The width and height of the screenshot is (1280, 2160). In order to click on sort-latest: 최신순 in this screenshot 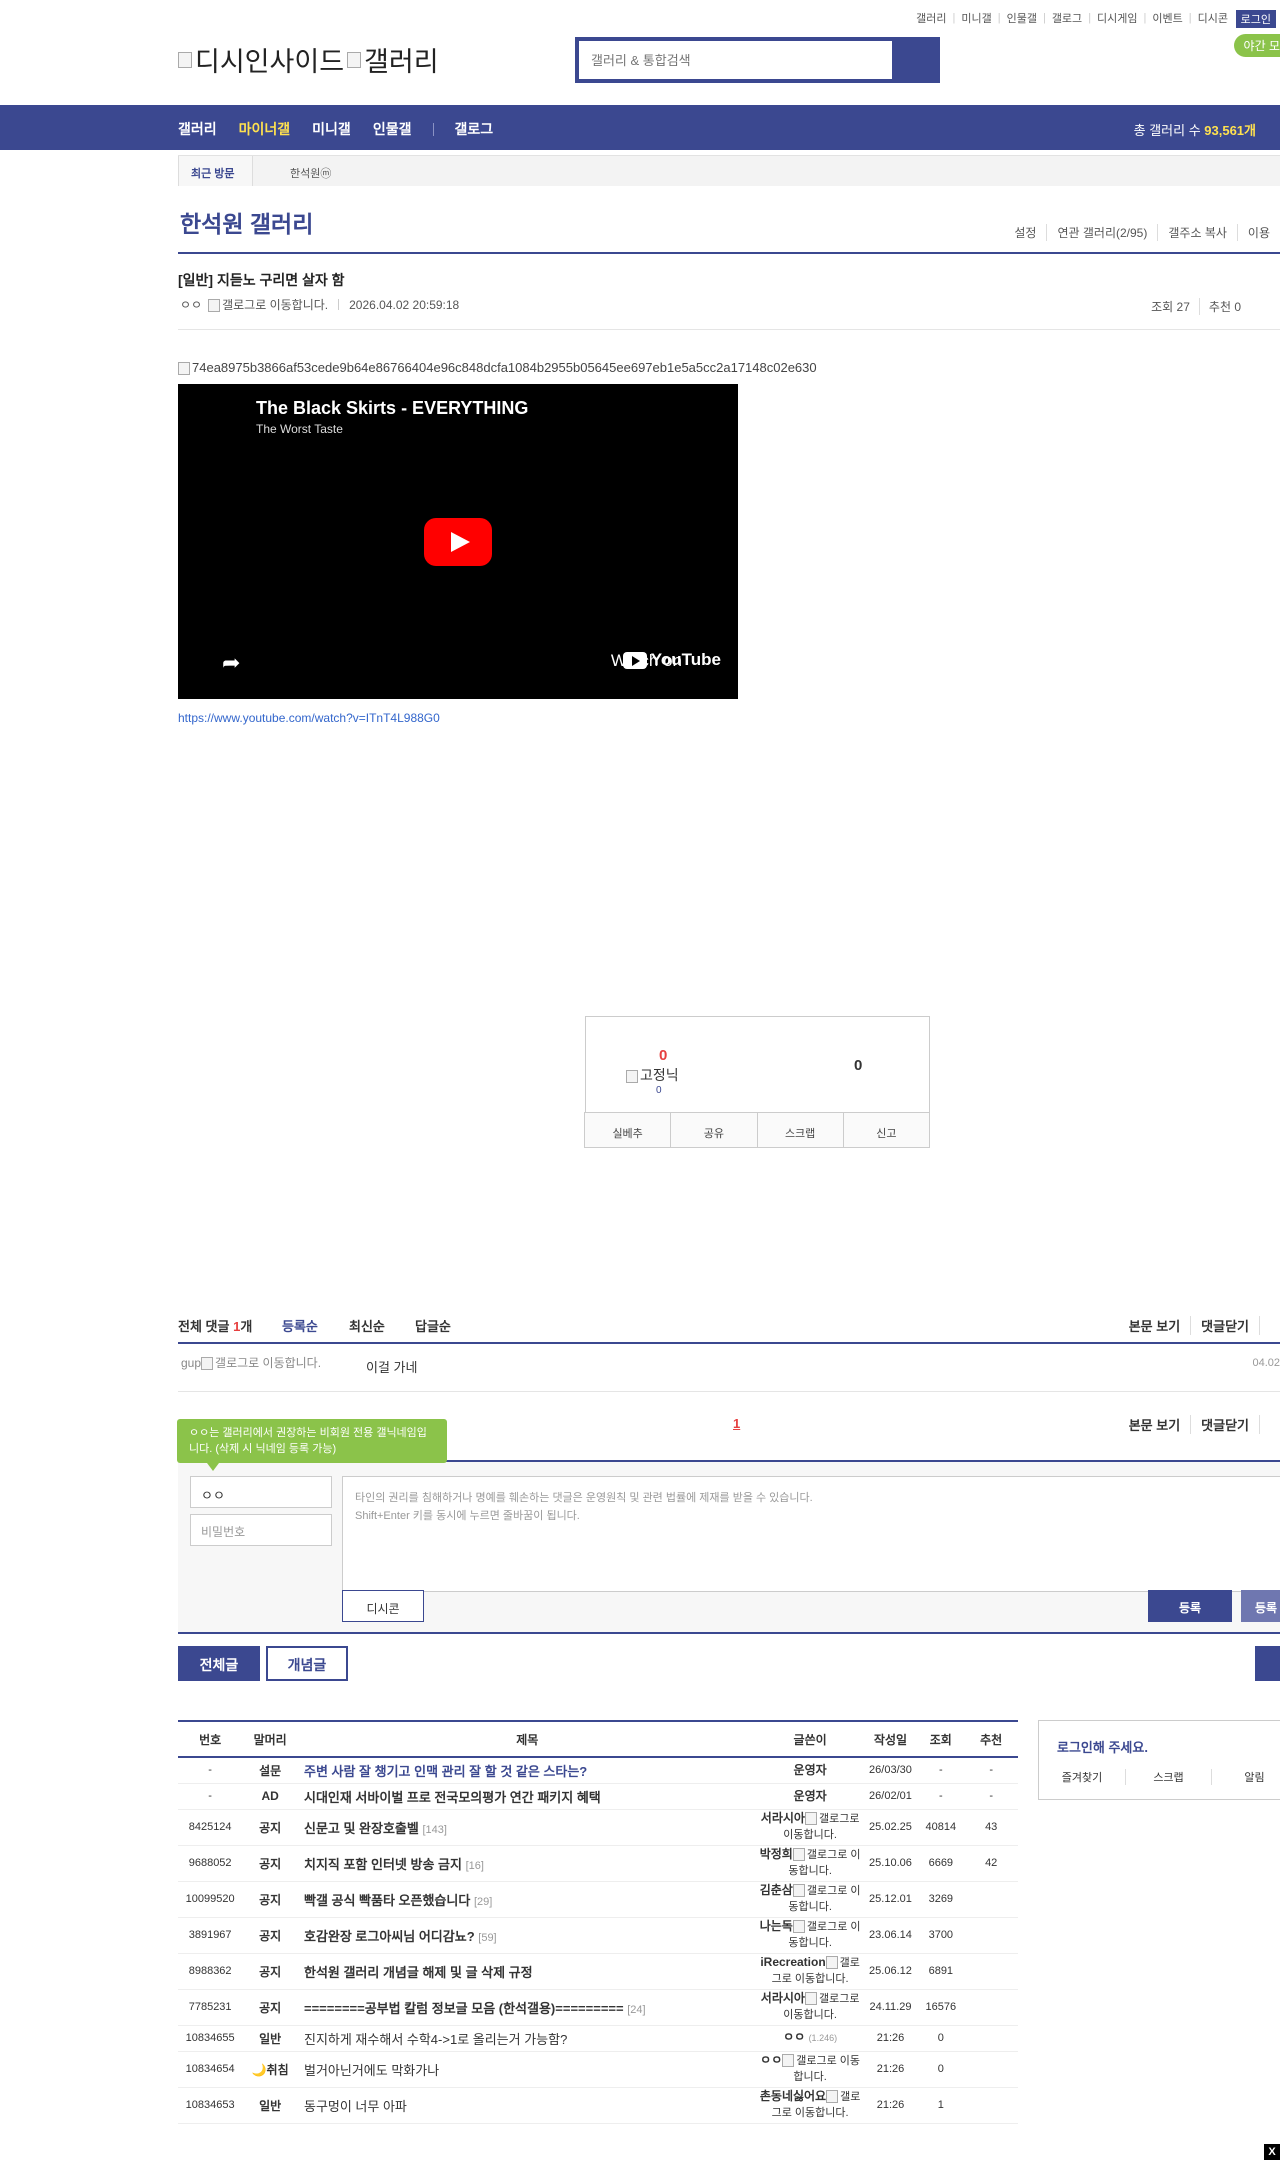, I will do `click(367, 1325)`.